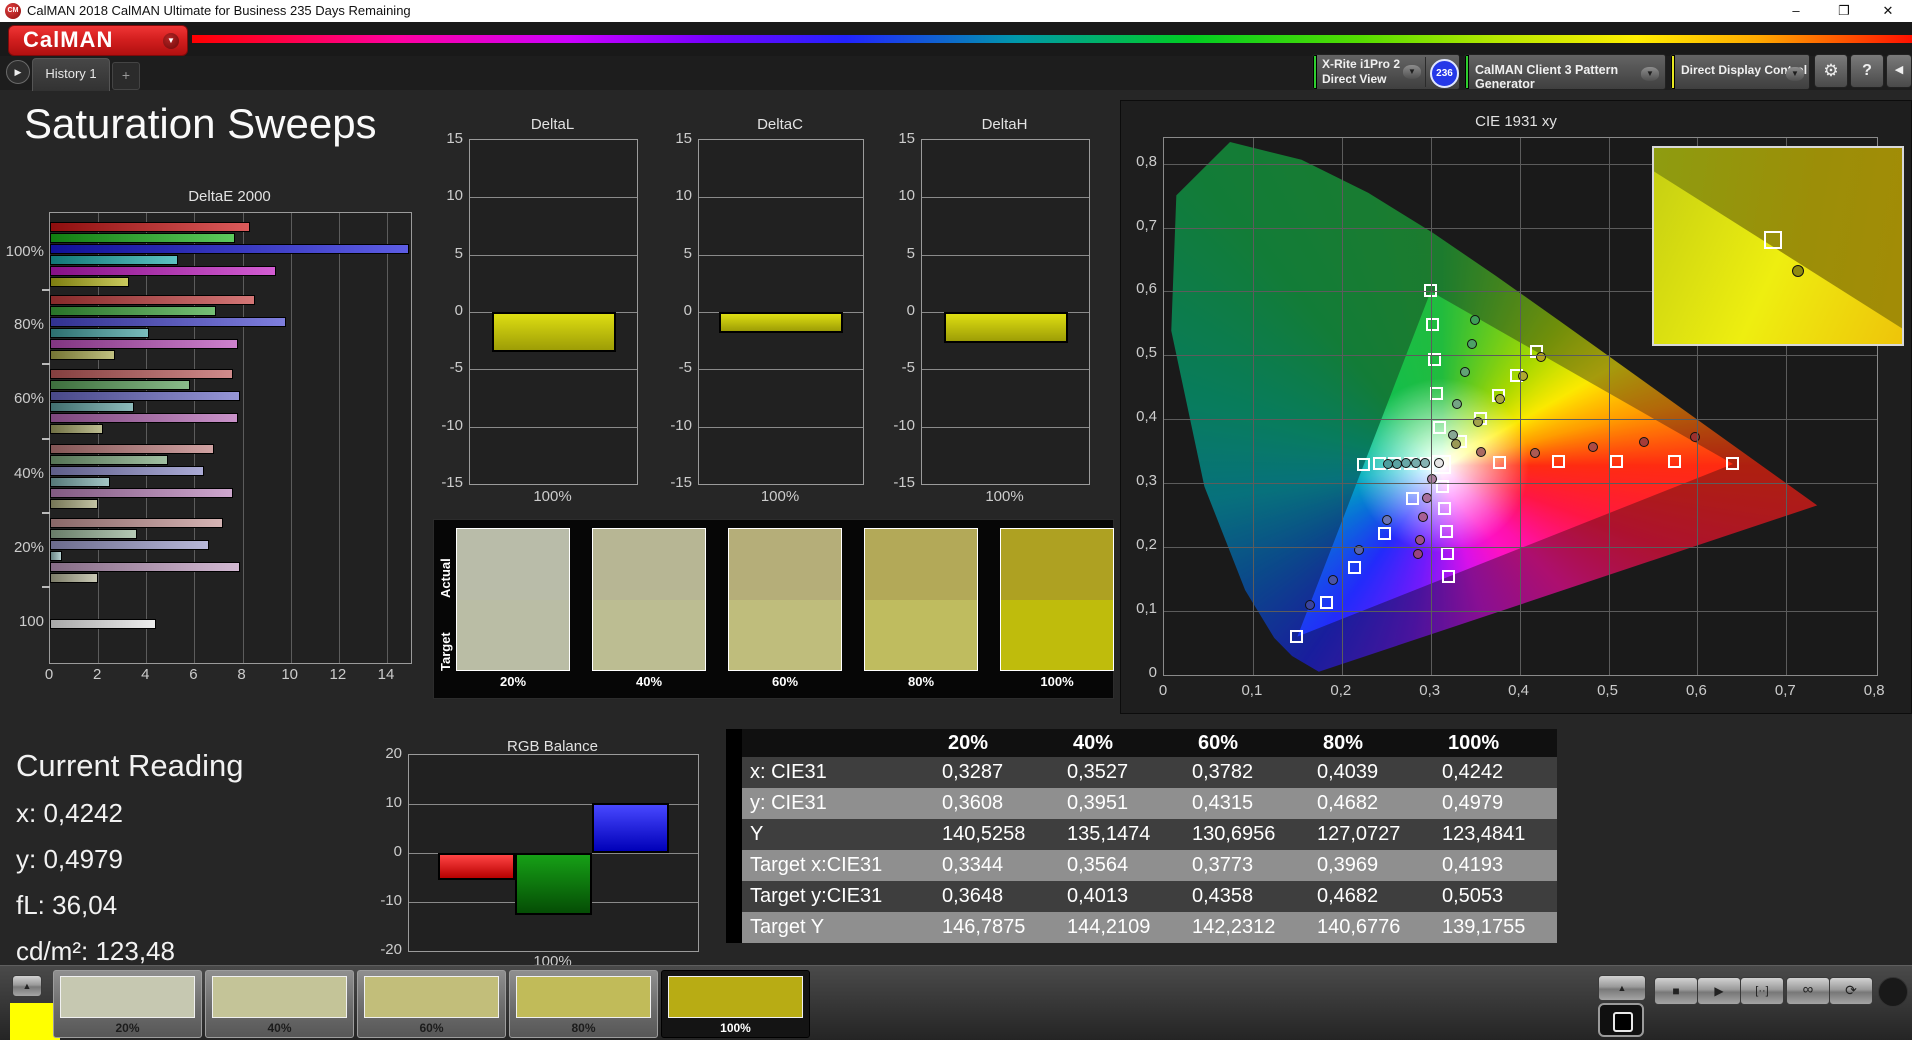 The image size is (1912, 1040). Describe the element at coordinates (984, 834) in the screenshot. I see `table-cell: 140,5258` at that location.